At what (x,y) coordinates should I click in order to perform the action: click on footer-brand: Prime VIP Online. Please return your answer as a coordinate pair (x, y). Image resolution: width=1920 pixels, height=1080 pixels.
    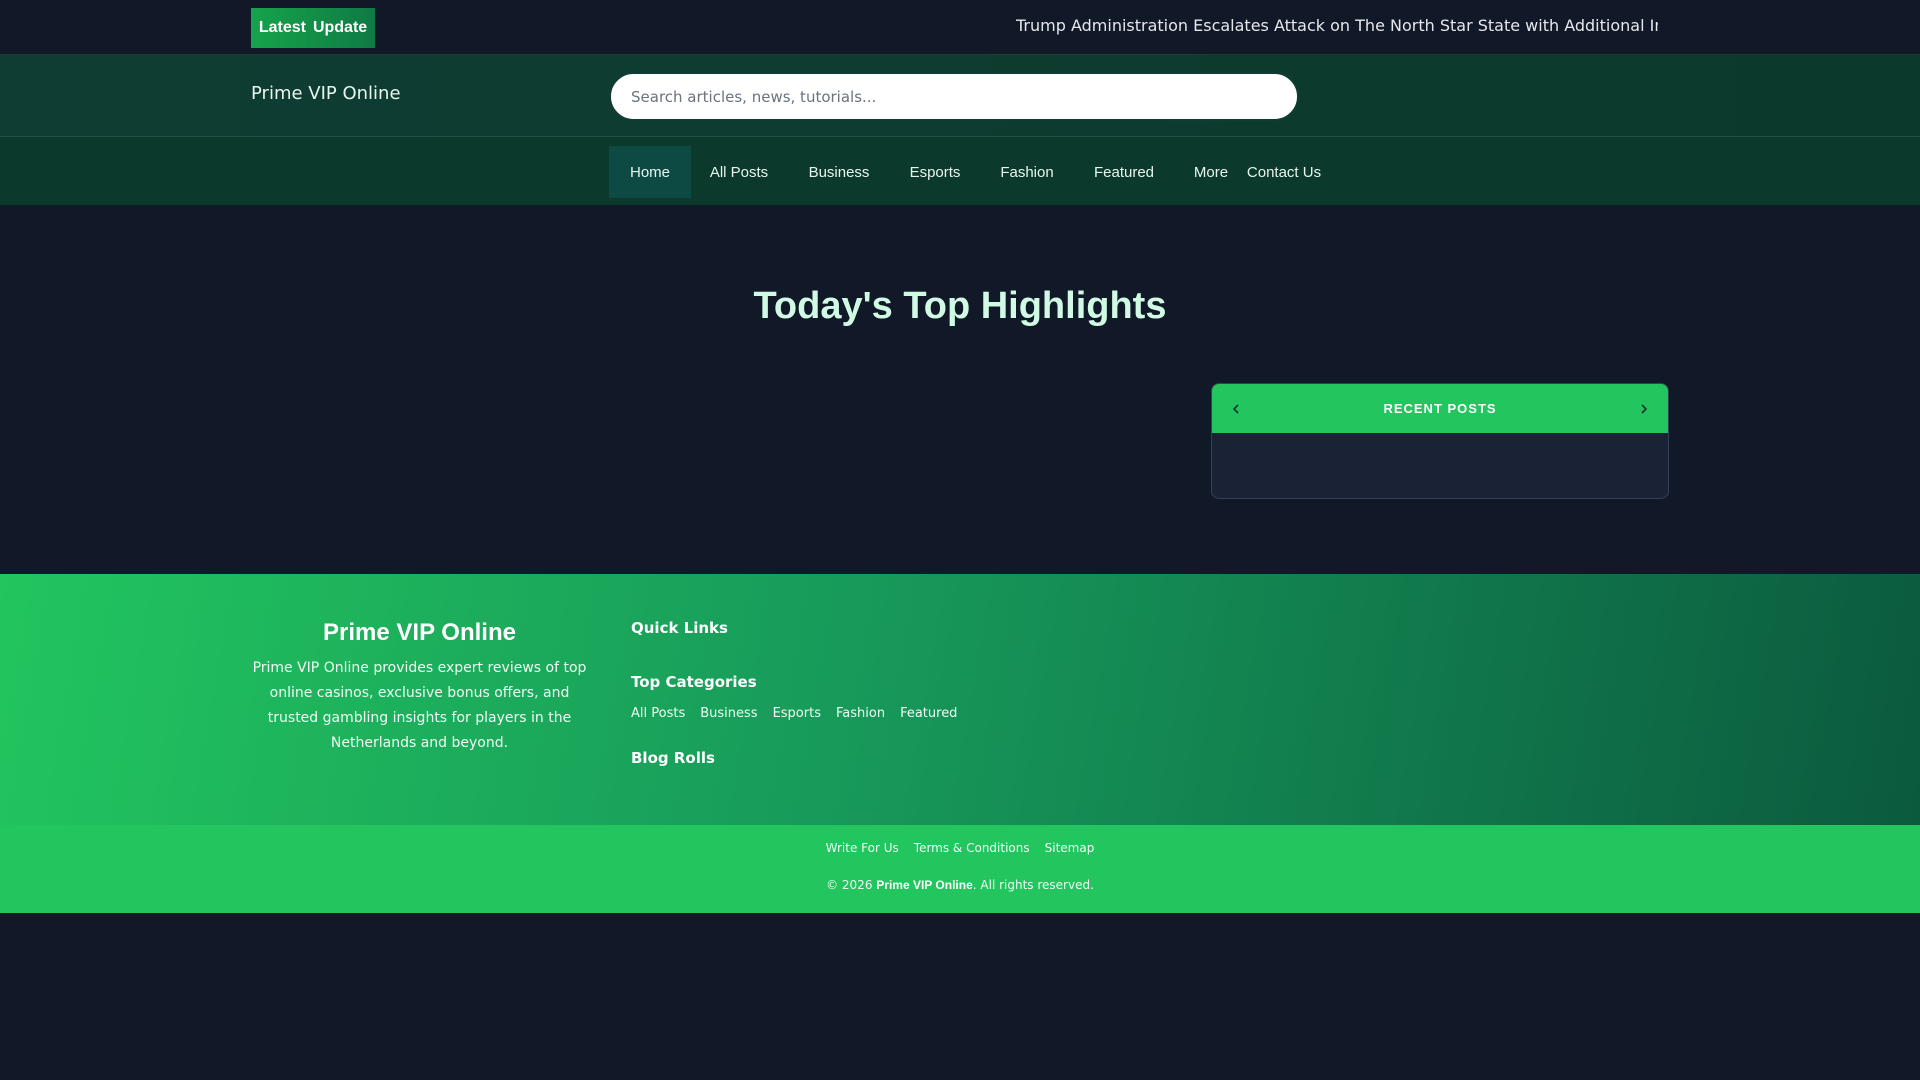
    Looking at the image, I should click on (419, 633).